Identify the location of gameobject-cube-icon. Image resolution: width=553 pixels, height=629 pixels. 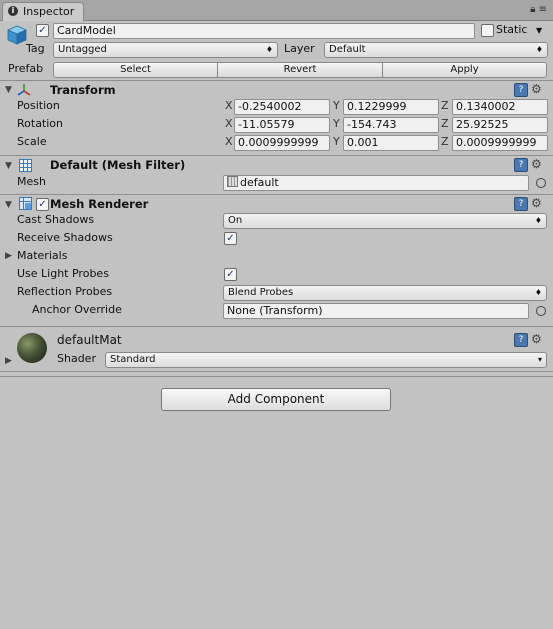
(17, 35).